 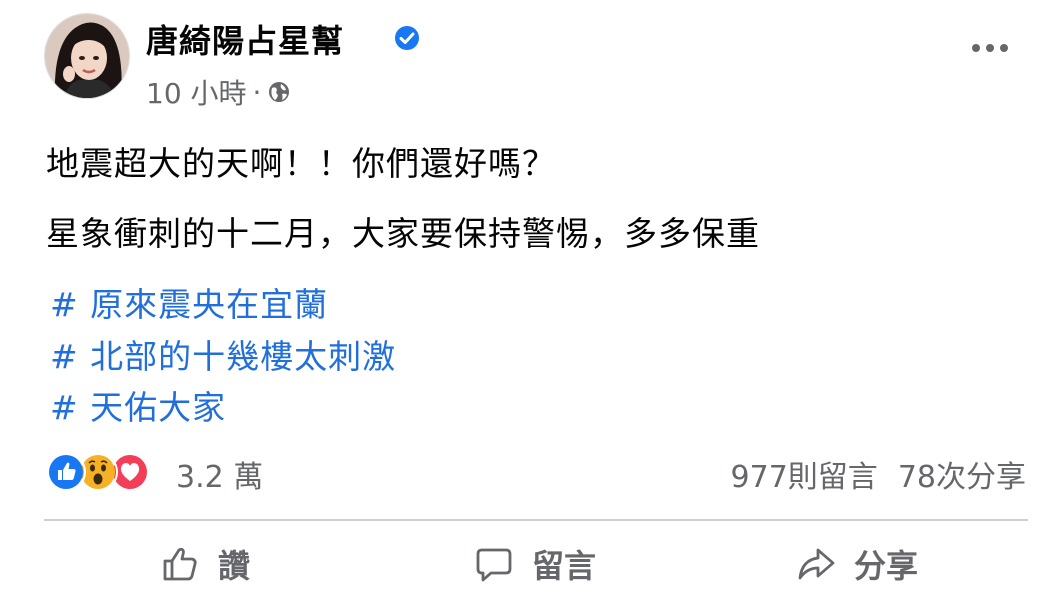 What do you see at coordinates (536, 520) in the screenshot?
I see `divider` at bounding box center [536, 520].